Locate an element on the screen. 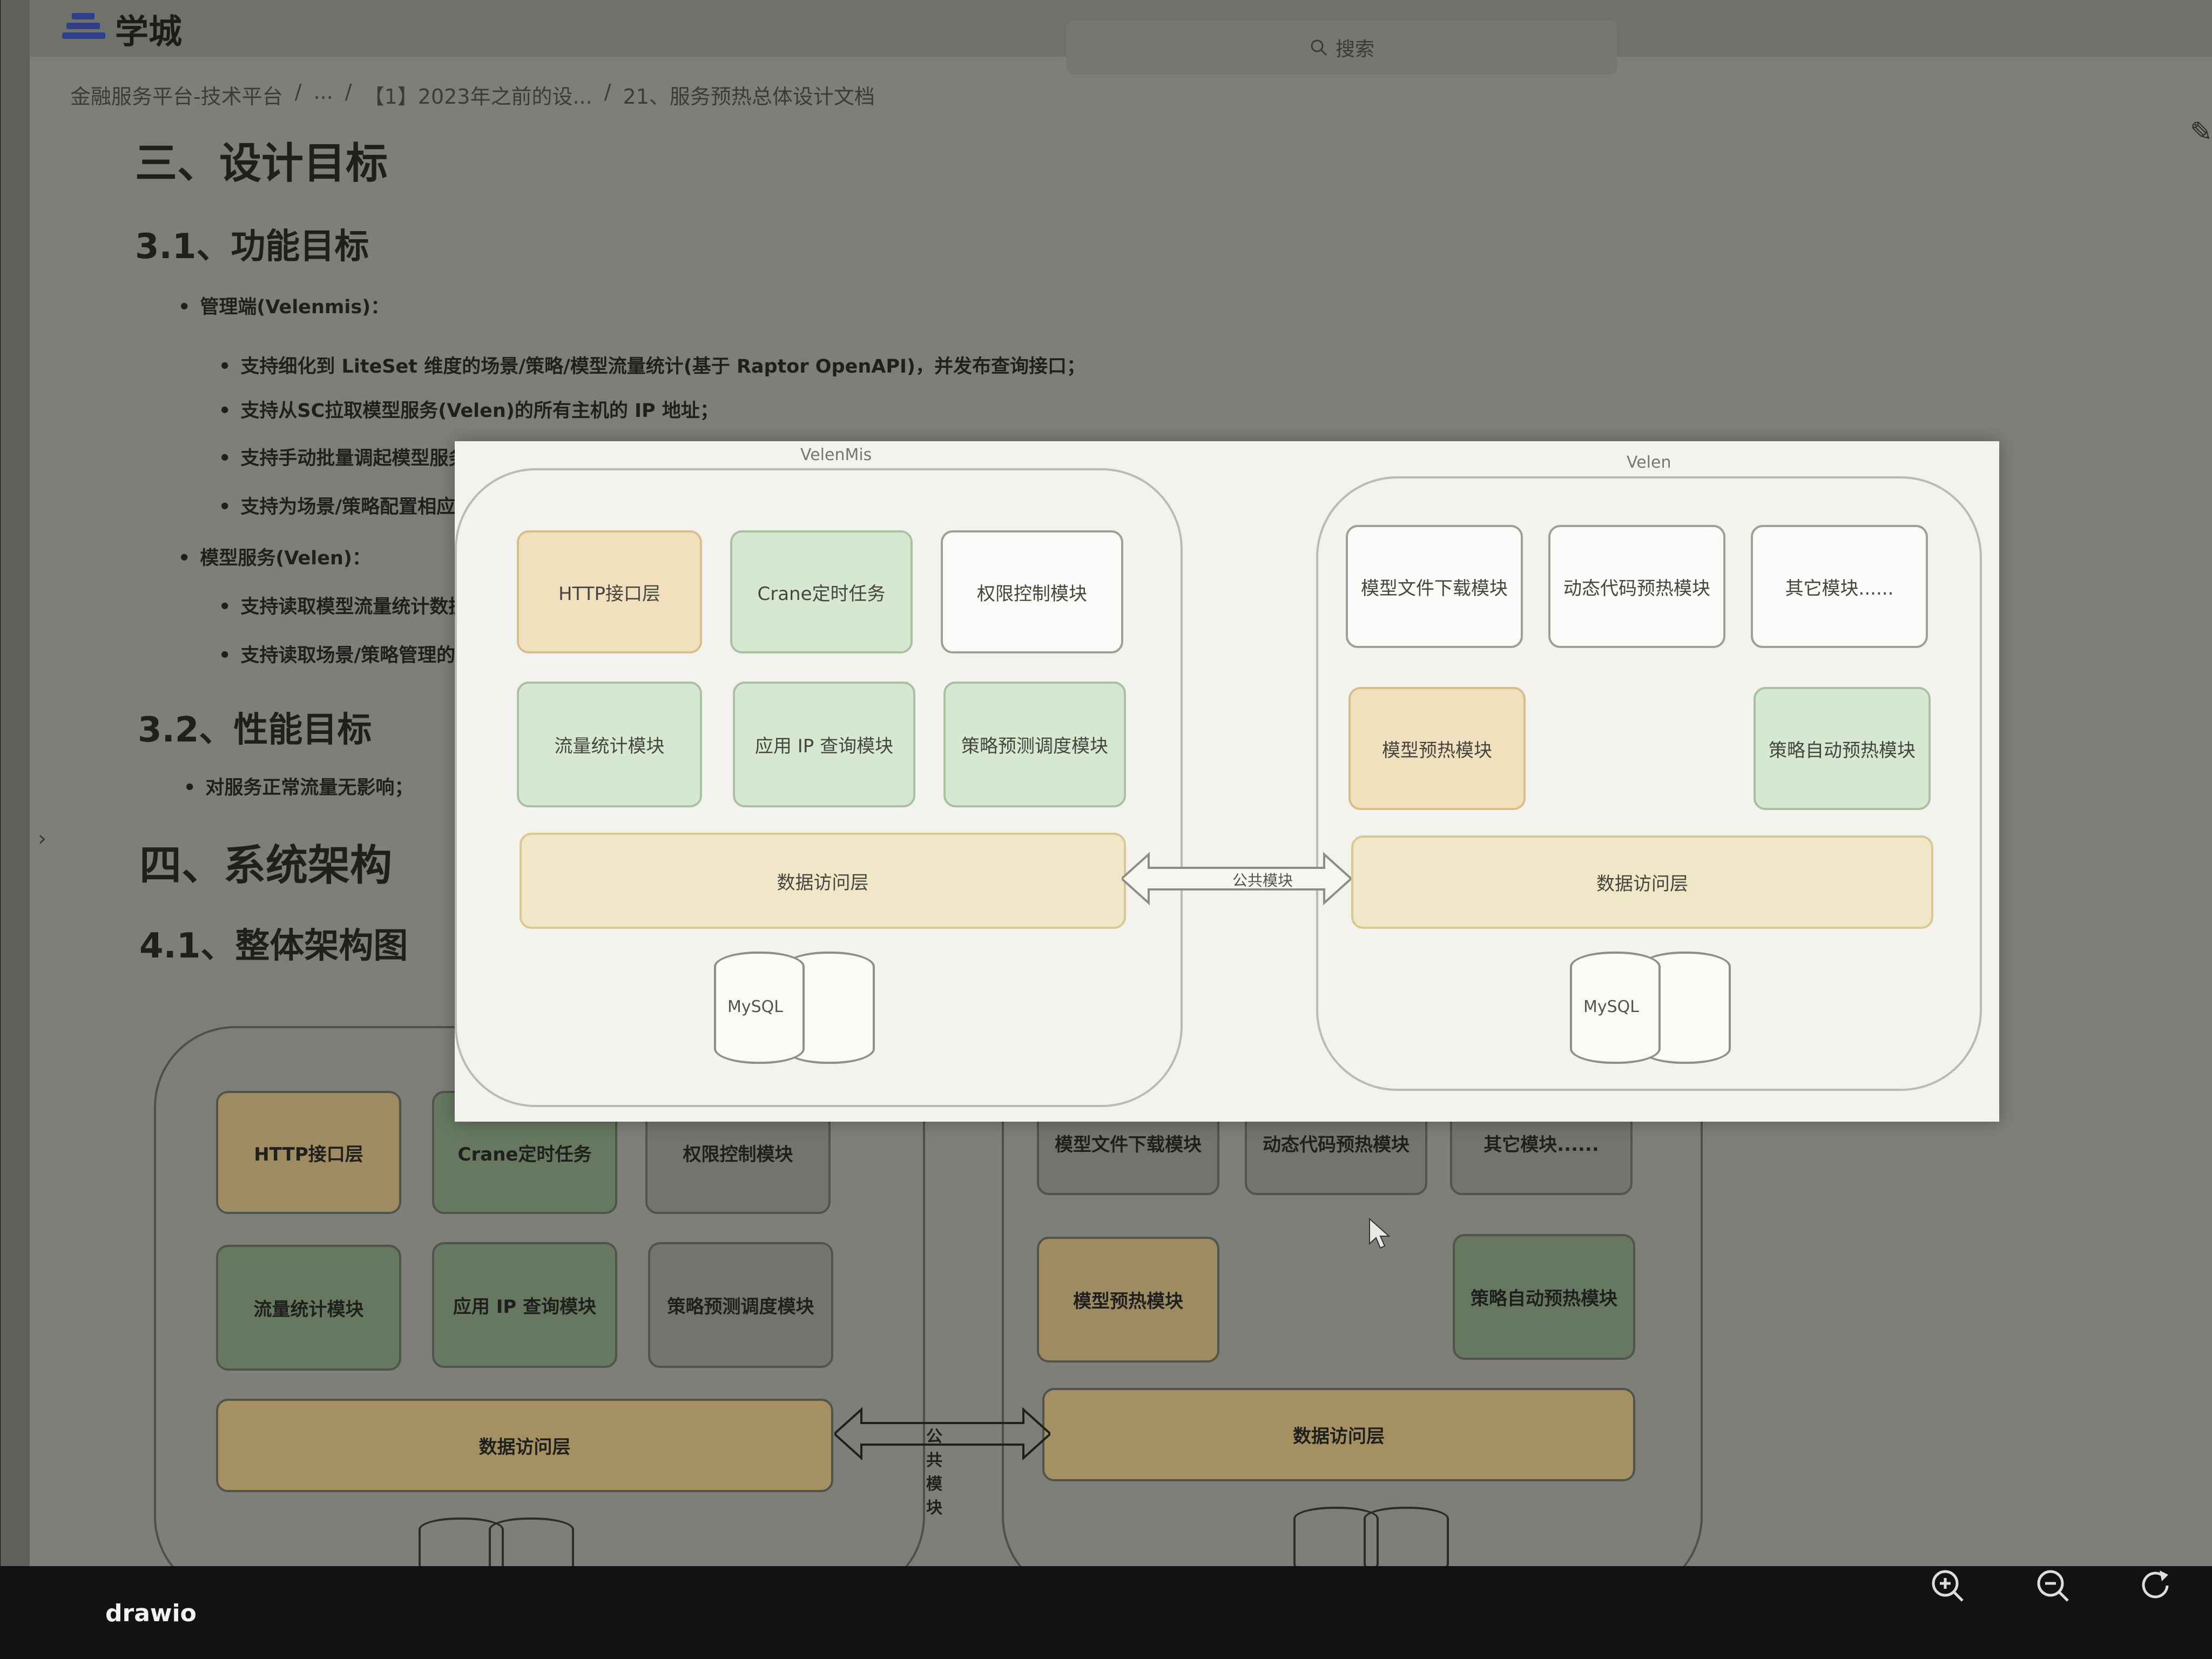  left-edge-strip is located at coordinates (15, 783).